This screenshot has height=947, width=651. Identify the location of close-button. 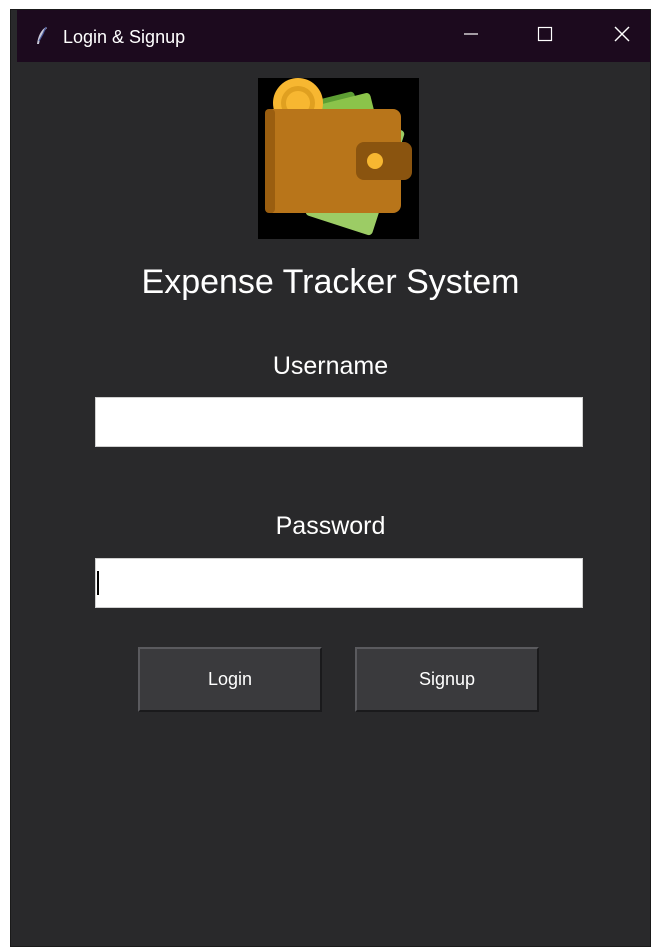
(622, 36).